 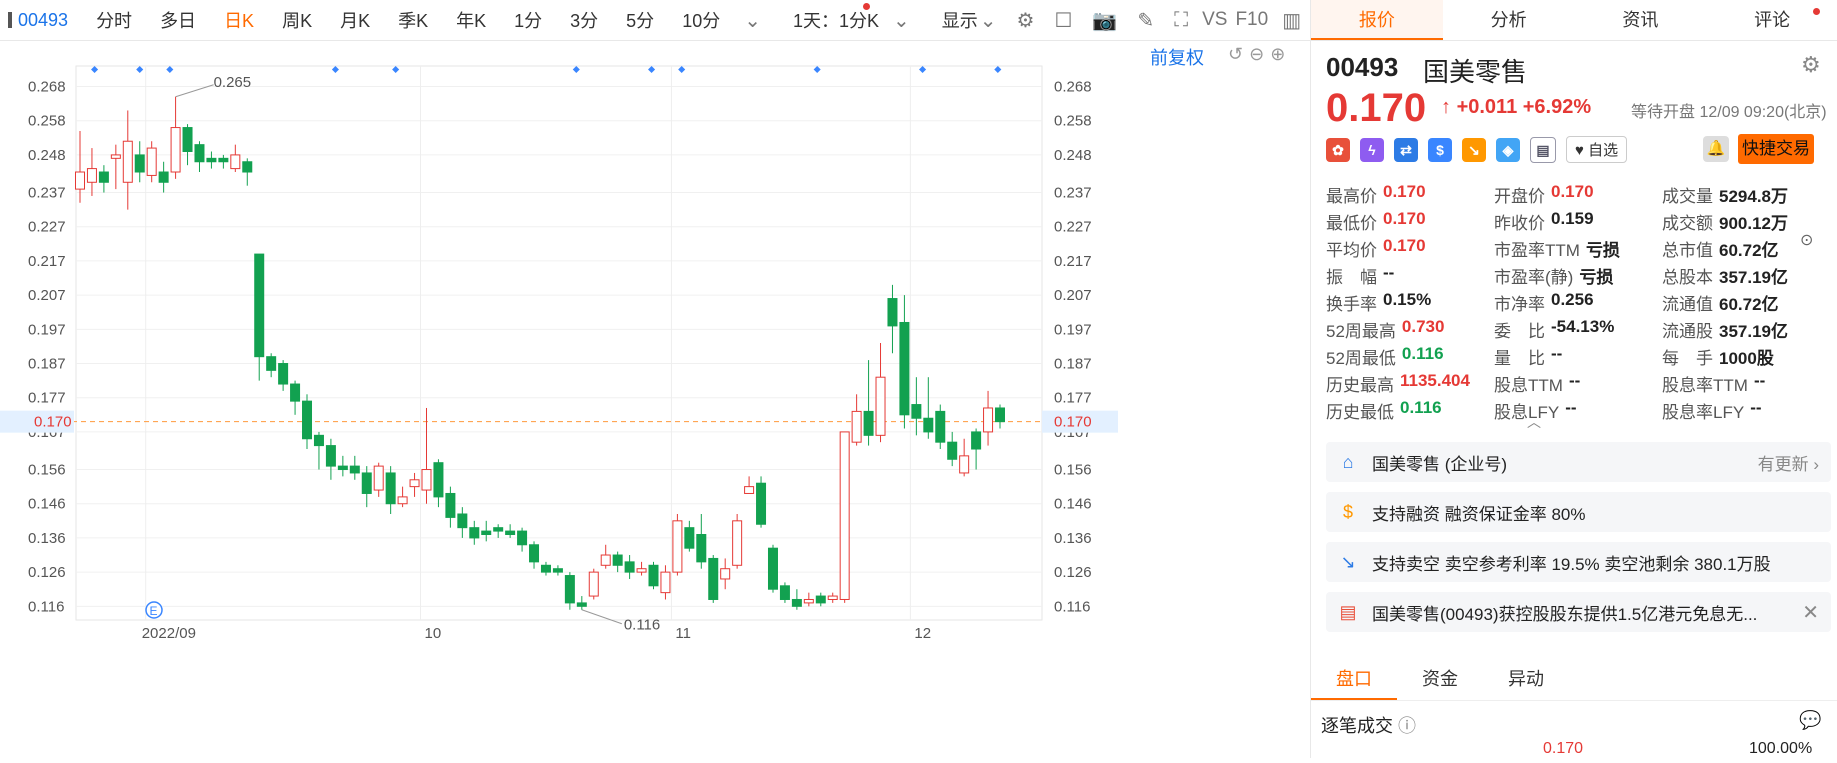 What do you see at coordinates (1406, 149) in the screenshot?
I see `shuffle-icon: ⇄` at bounding box center [1406, 149].